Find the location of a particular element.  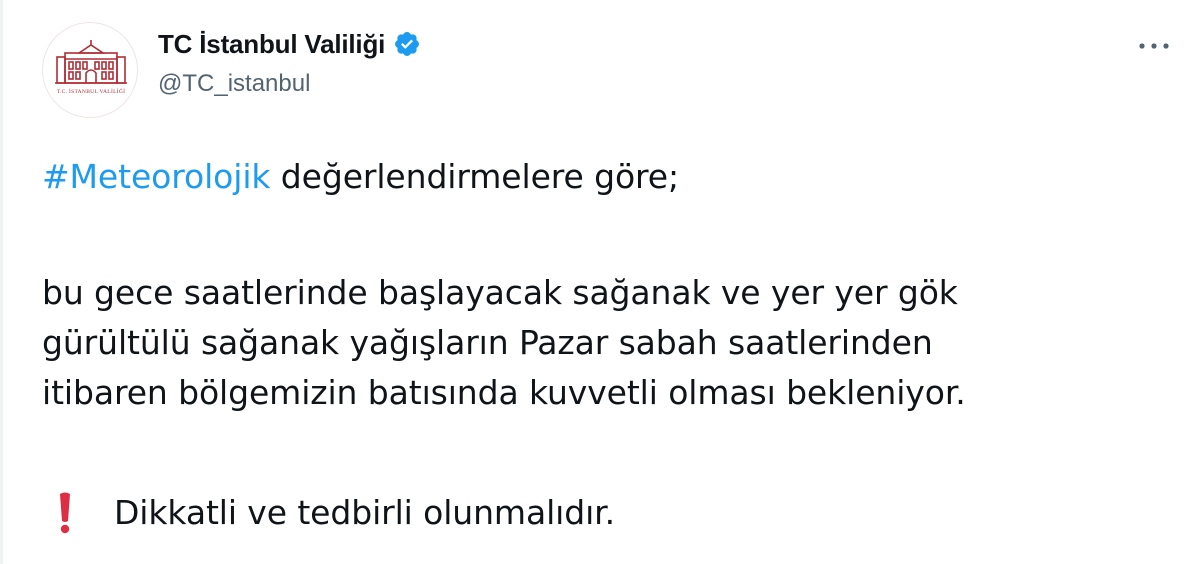

author-display-name: TC İstanbul Valiliği is located at coordinates (271, 44).